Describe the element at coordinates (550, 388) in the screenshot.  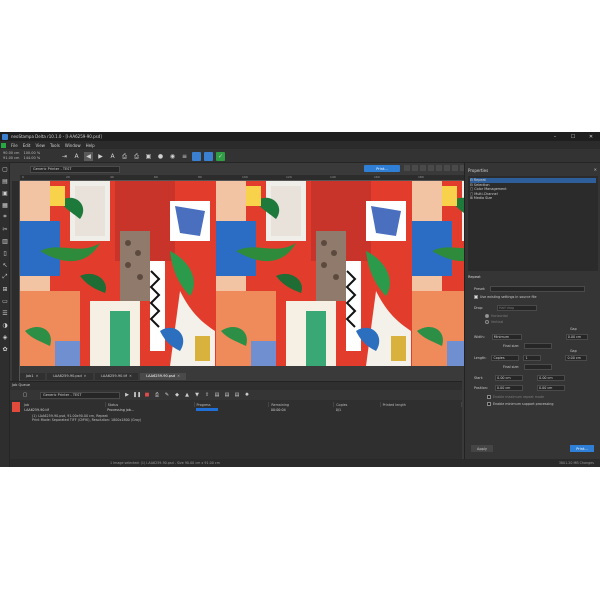
I see `position-y-field: 0.00 cm` at that location.